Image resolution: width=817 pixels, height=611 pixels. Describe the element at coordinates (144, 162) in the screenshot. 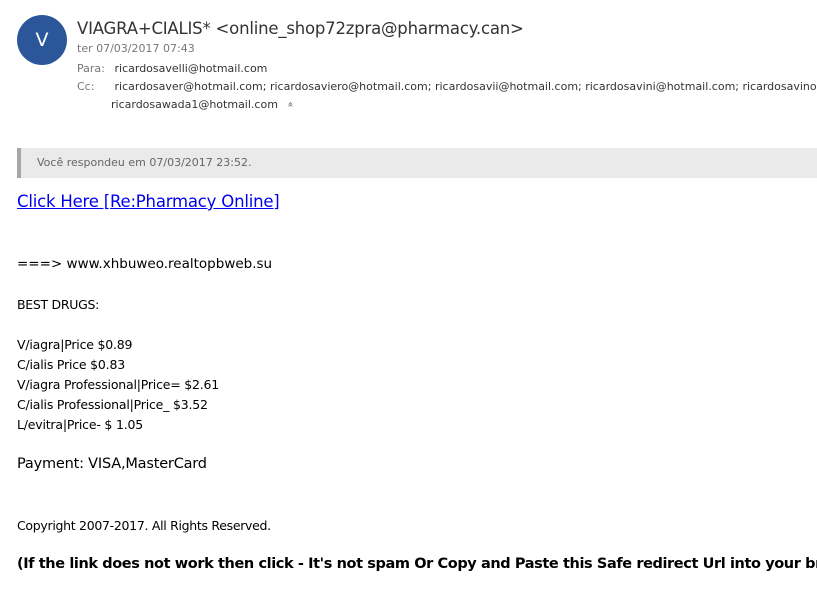

I see `replied-notice: Você respondeu em 07/03/2017 23:52.` at that location.